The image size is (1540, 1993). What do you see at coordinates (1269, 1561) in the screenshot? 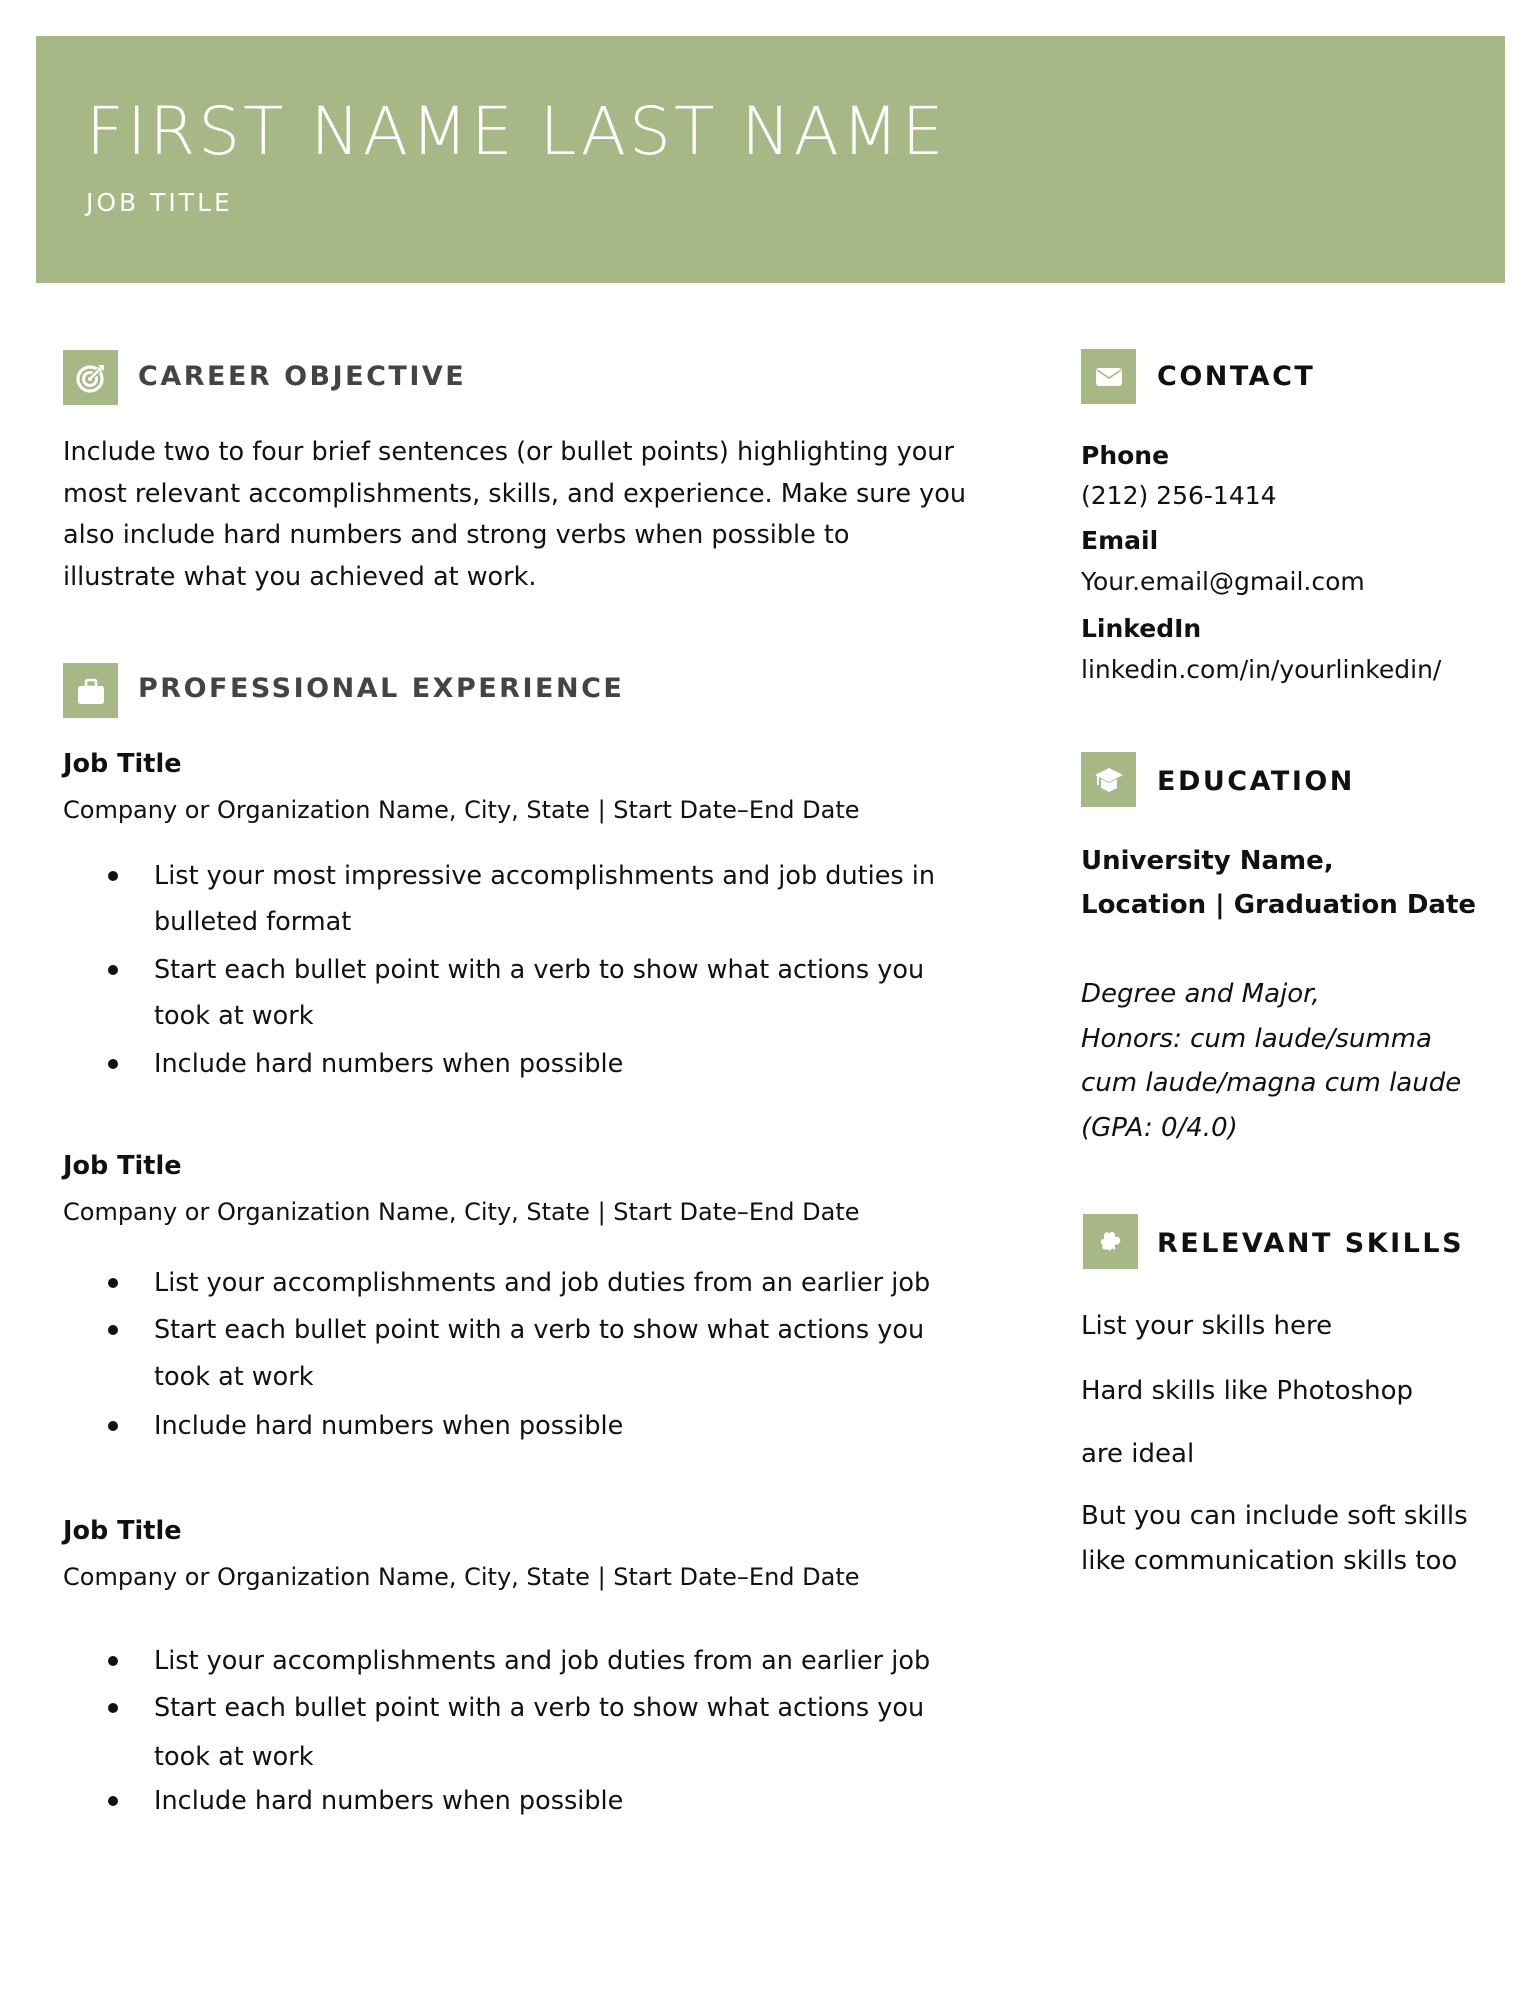
I see `skill-line: like communication skills too` at bounding box center [1269, 1561].